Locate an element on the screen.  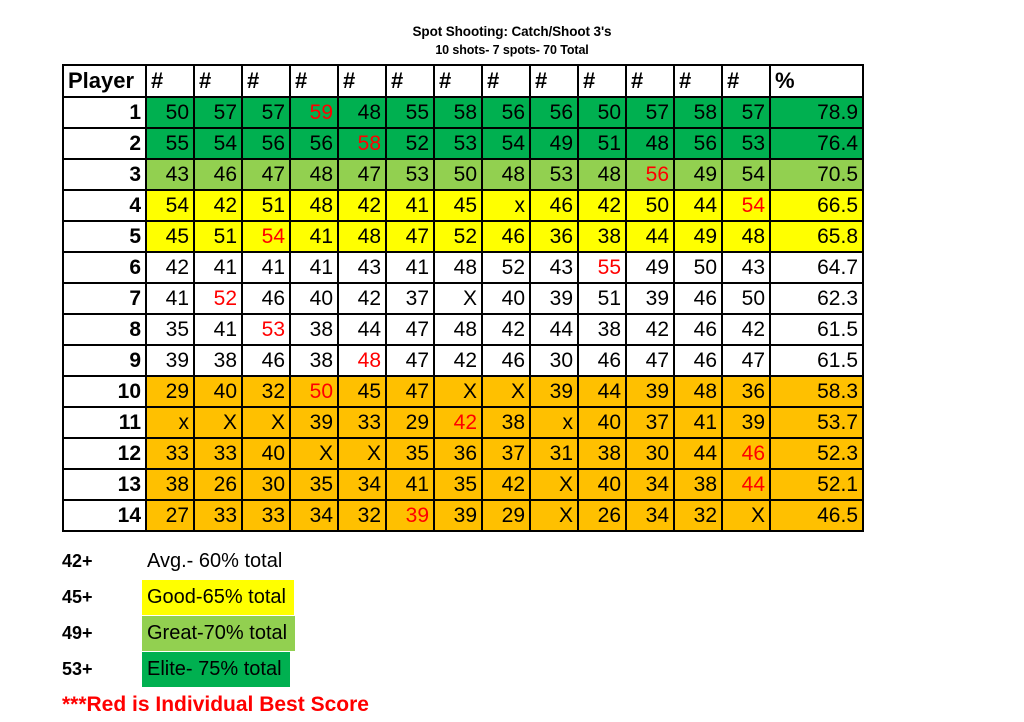
player-number-cell: 13 is located at coordinates (104, 484).